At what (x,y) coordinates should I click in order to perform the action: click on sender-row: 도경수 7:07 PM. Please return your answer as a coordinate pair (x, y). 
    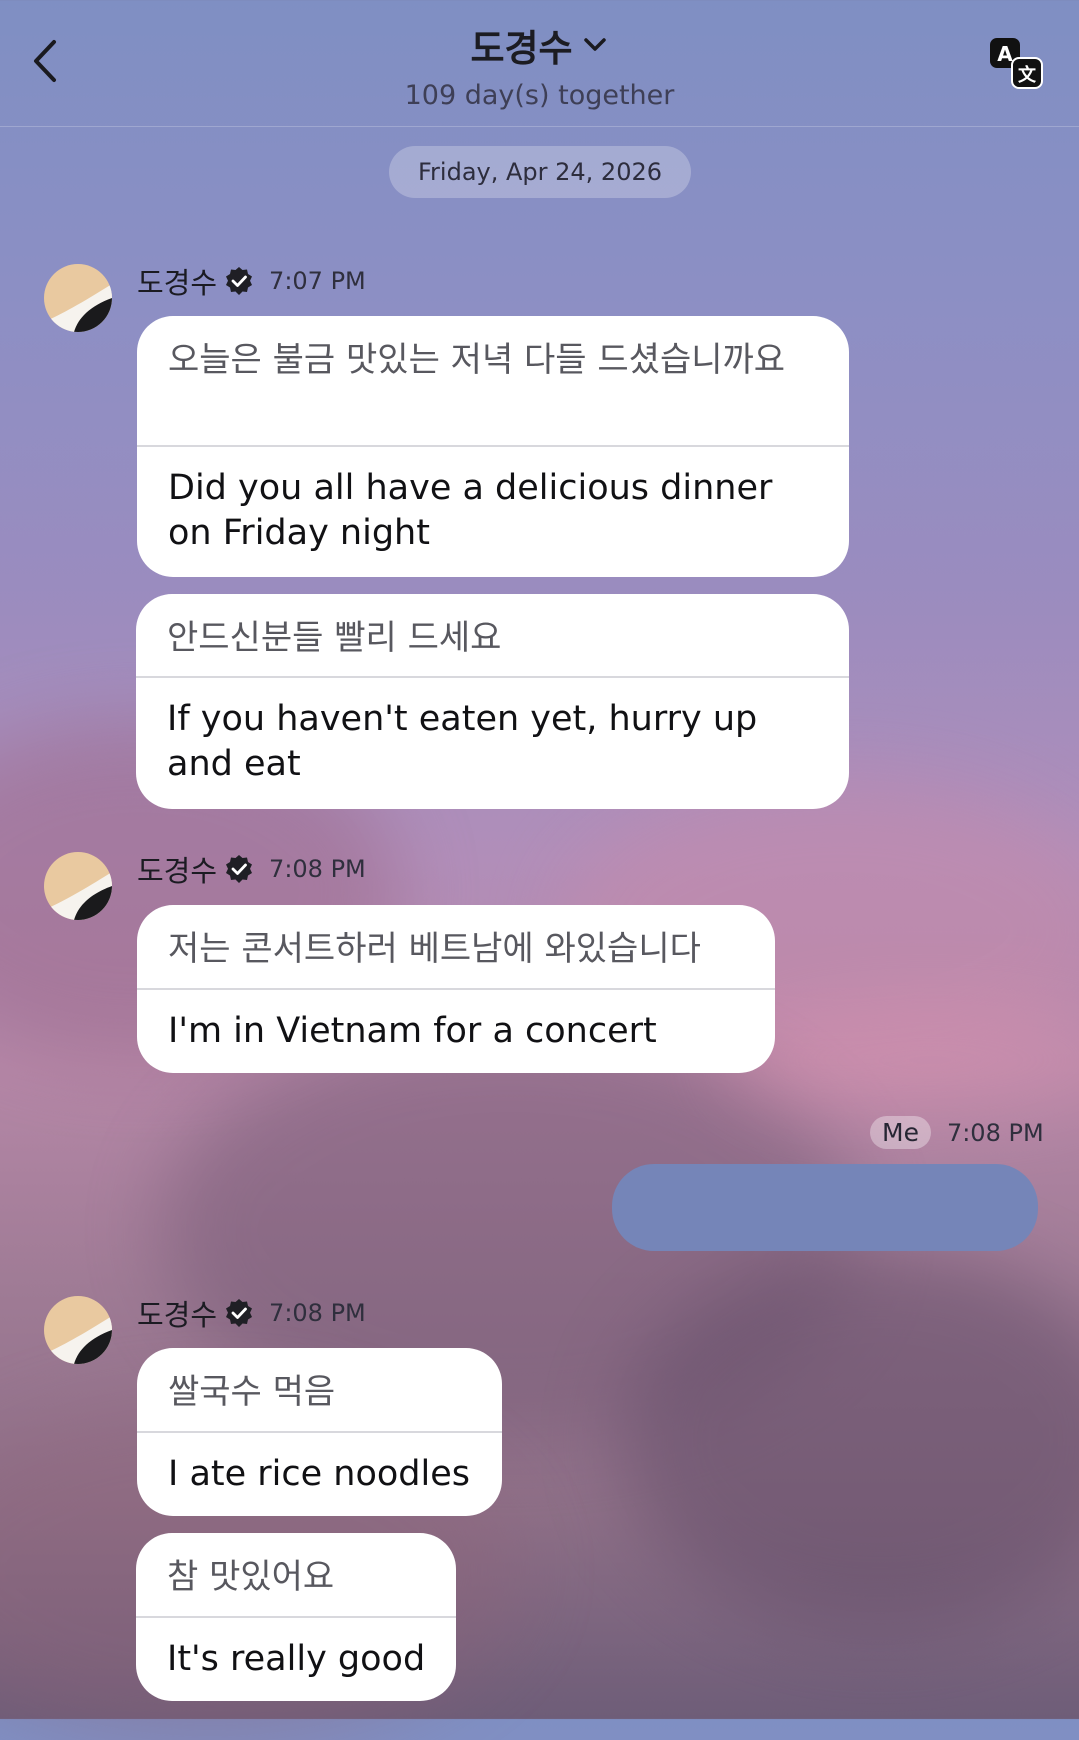
    Looking at the image, I should click on (251, 281).